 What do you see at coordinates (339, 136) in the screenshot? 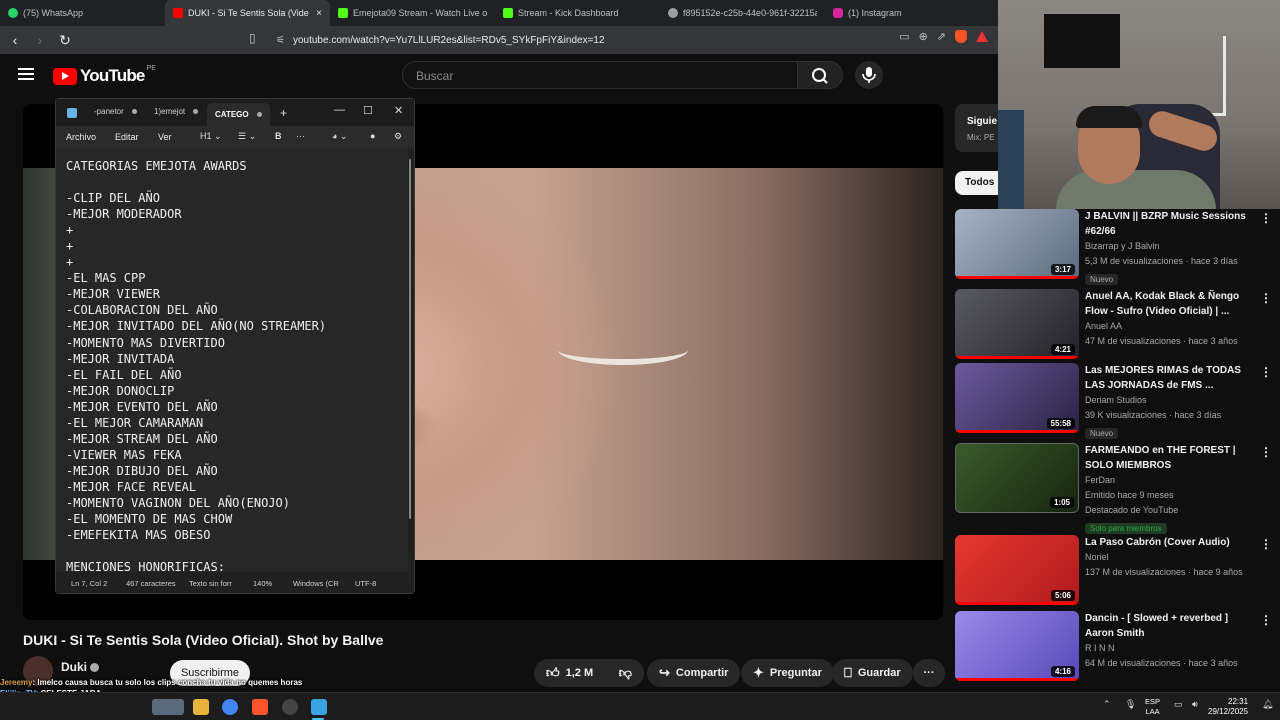
I see `copilot-icon: ◕ ⌄` at bounding box center [339, 136].